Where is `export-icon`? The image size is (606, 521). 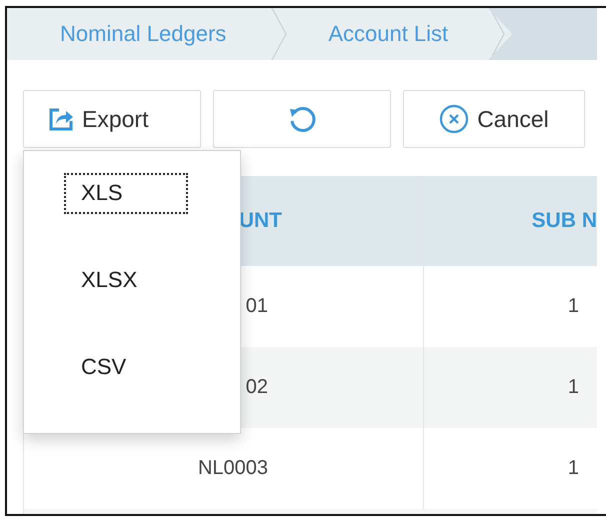 export-icon is located at coordinates (61, 119).